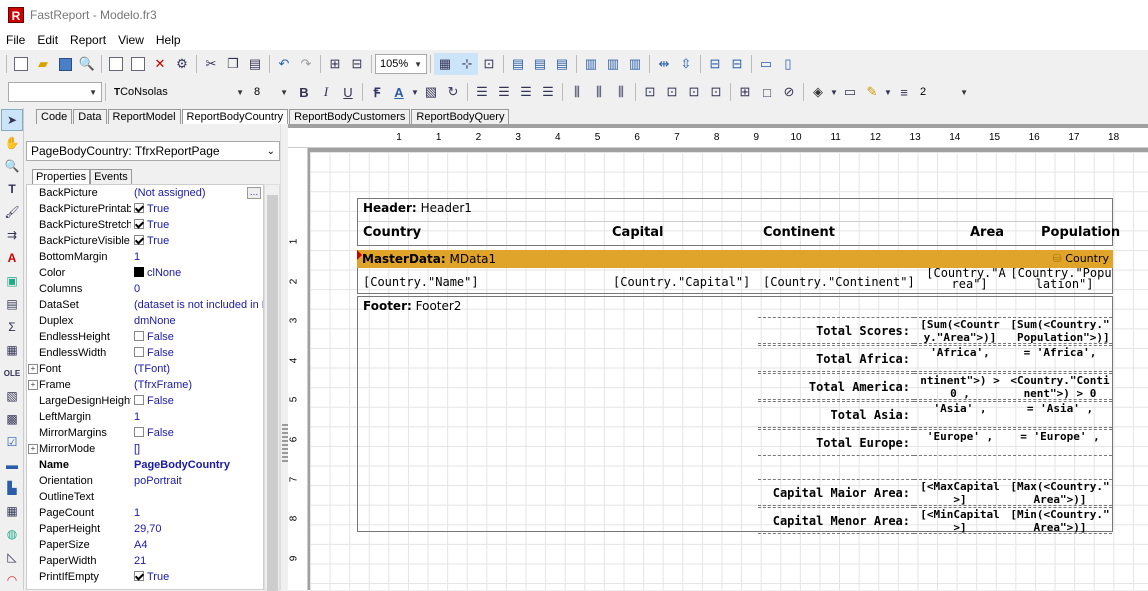  I want to click on shape-object-icon: ▬, so click(12, 465).